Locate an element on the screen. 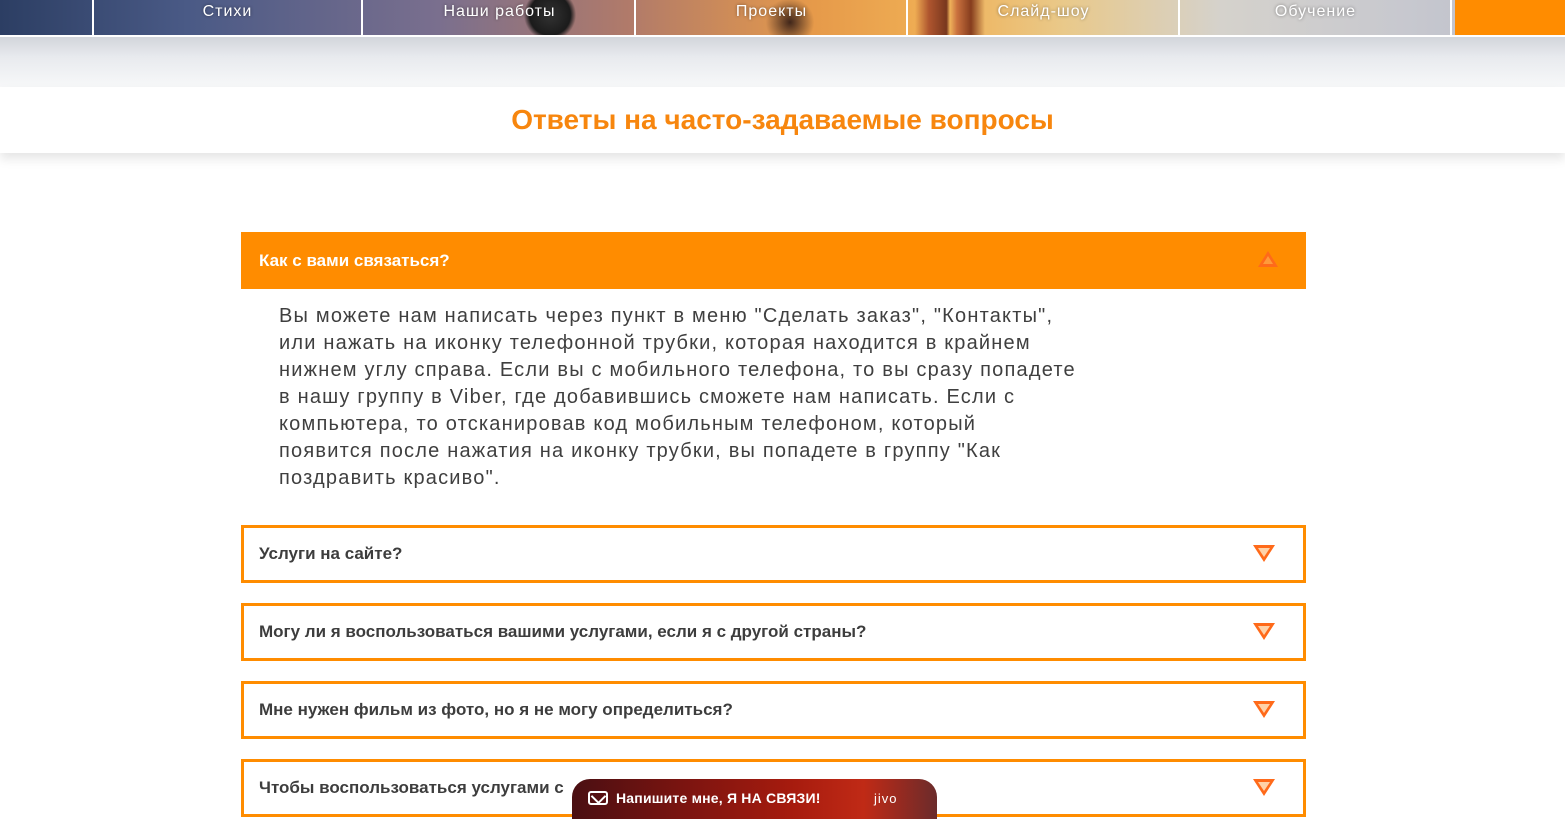  envelope-icon is located at coordinates (598, 798).